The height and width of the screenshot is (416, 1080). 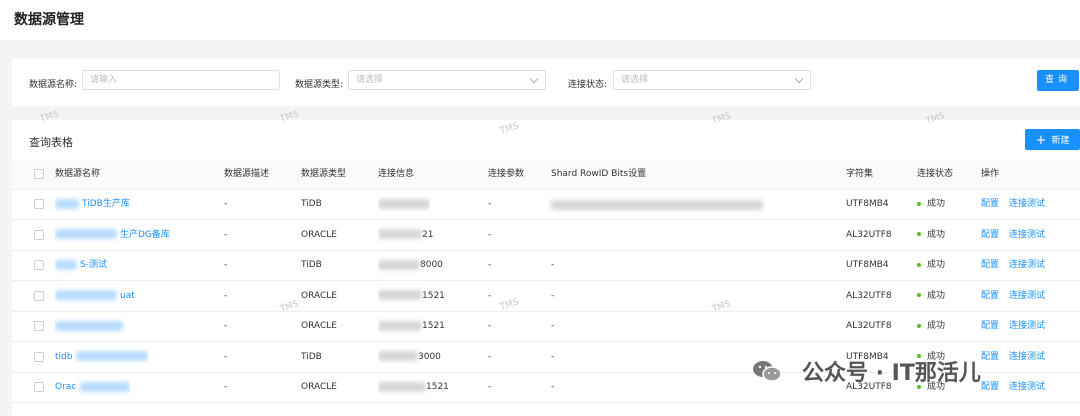 What do you see at coordinates (405, 235) in the screenshot?
I see `connection-info: 21` at bounding box center [405, 235].